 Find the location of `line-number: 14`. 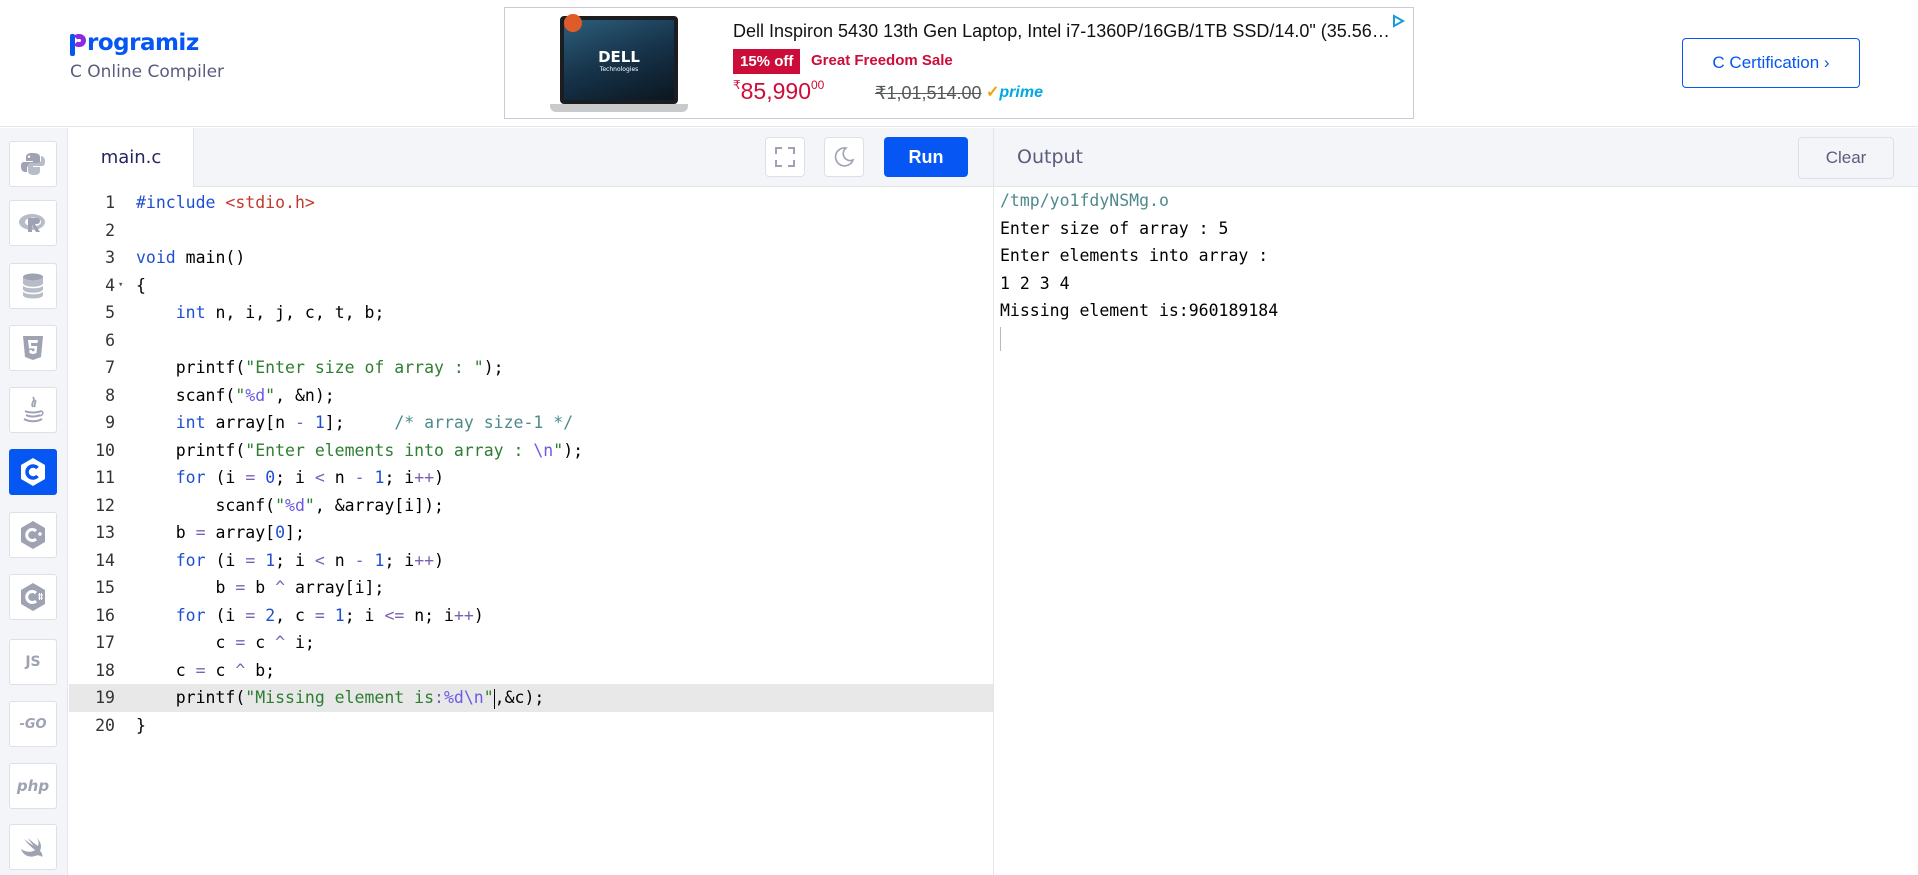

line-number: 14 is located at coordinates (105, 560).